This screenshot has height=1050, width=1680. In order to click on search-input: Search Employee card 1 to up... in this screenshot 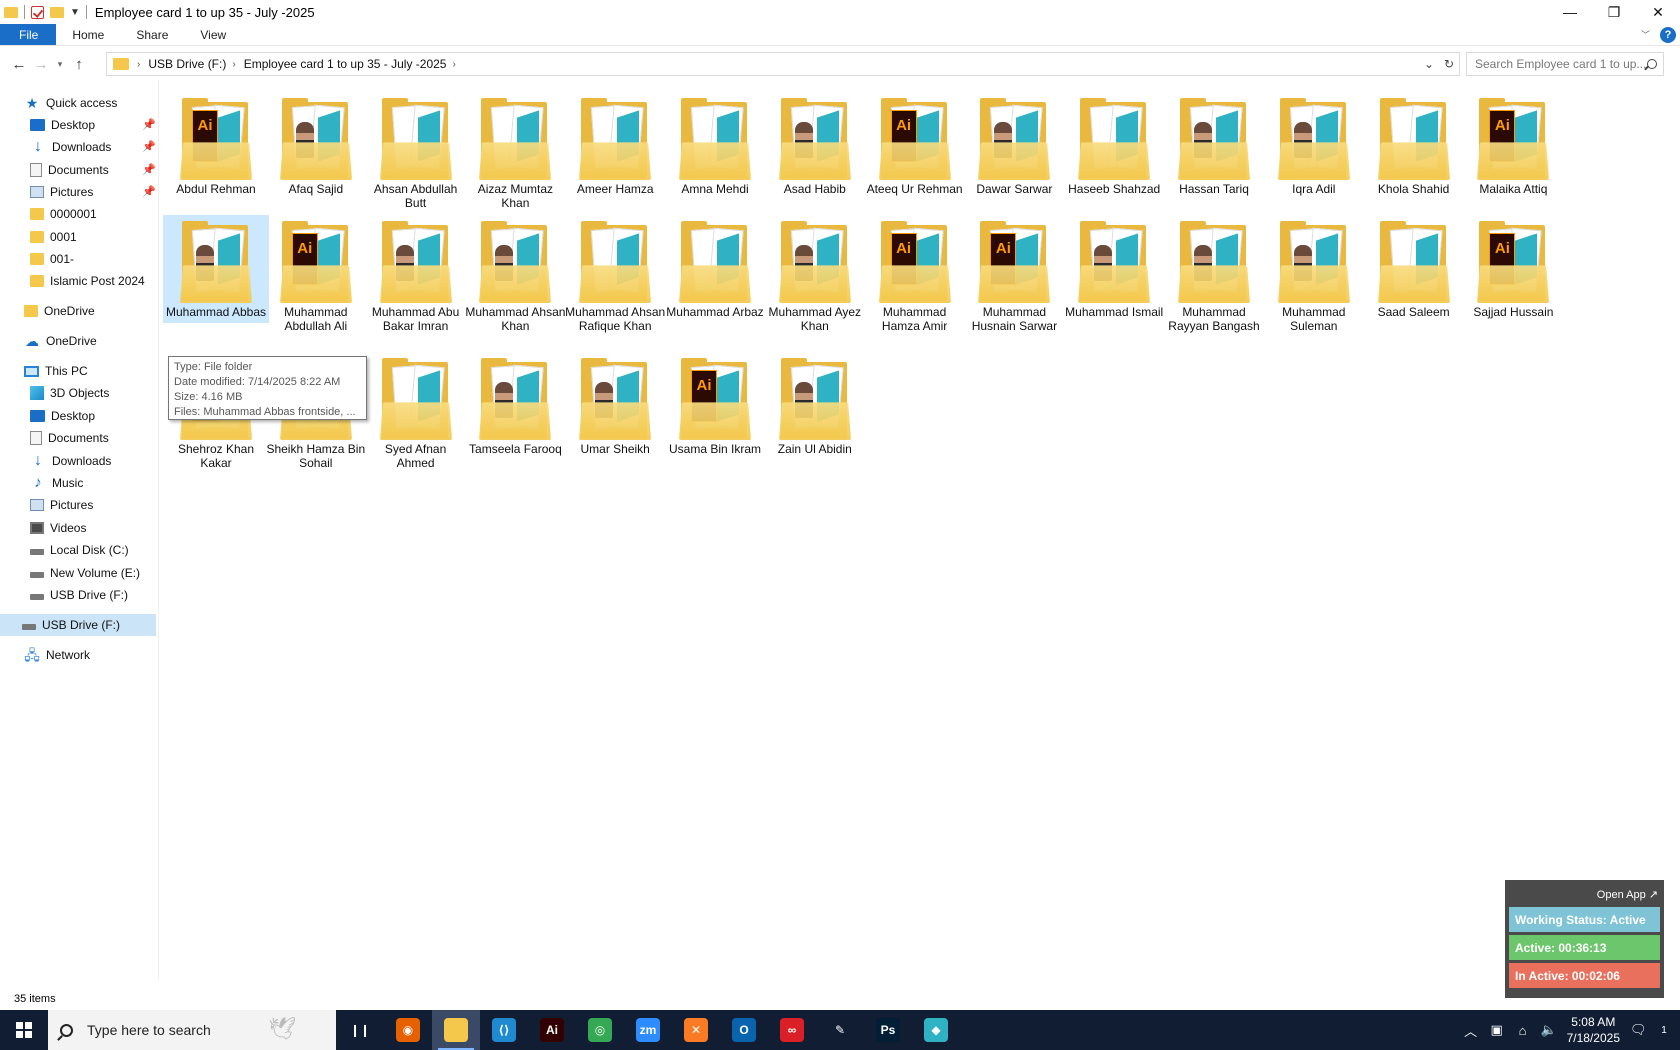, I will do `click(1565, 64)`.